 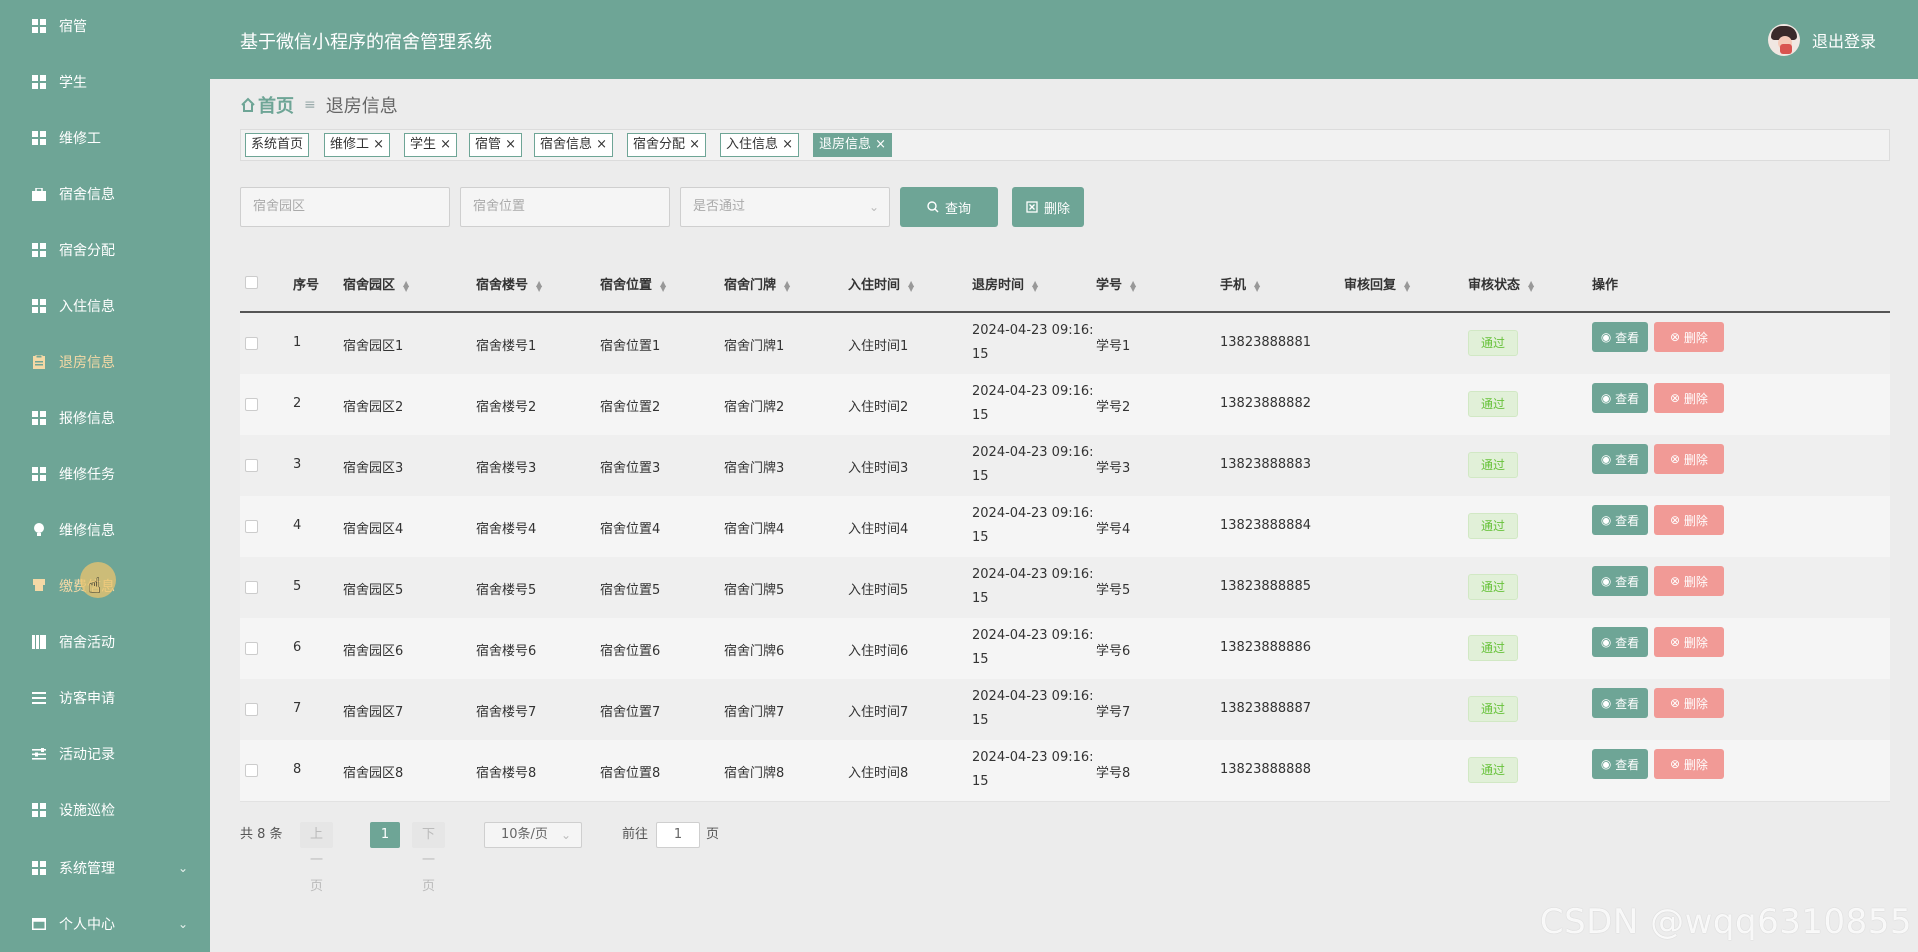 I want to click on sidebar-item-system-management: 系统管理 ⌄, so click(x=105, y=868).